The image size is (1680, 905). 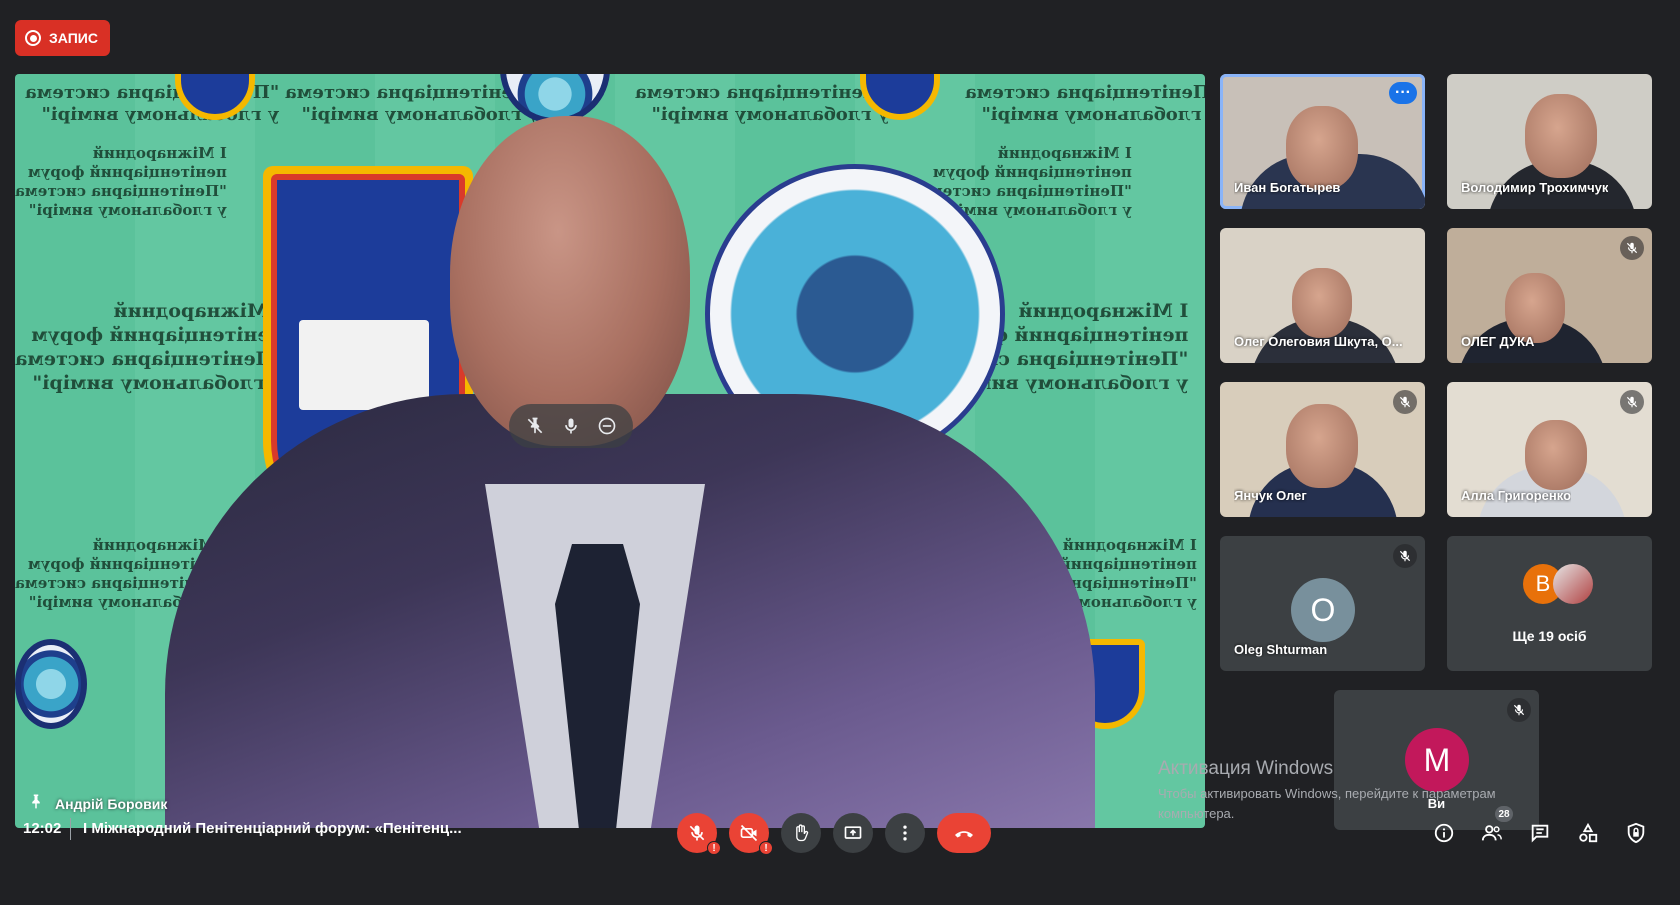 I want to click on mic-icon, so click(x=571, y=426).